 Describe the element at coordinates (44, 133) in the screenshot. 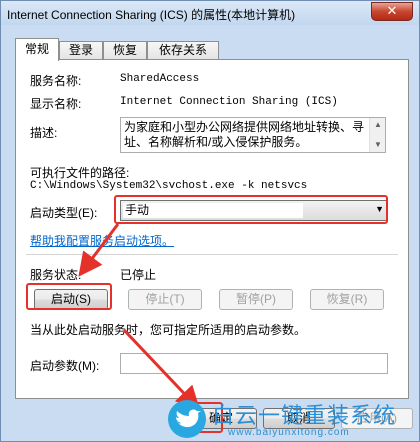

I see `description-label: 描述:` at that location.